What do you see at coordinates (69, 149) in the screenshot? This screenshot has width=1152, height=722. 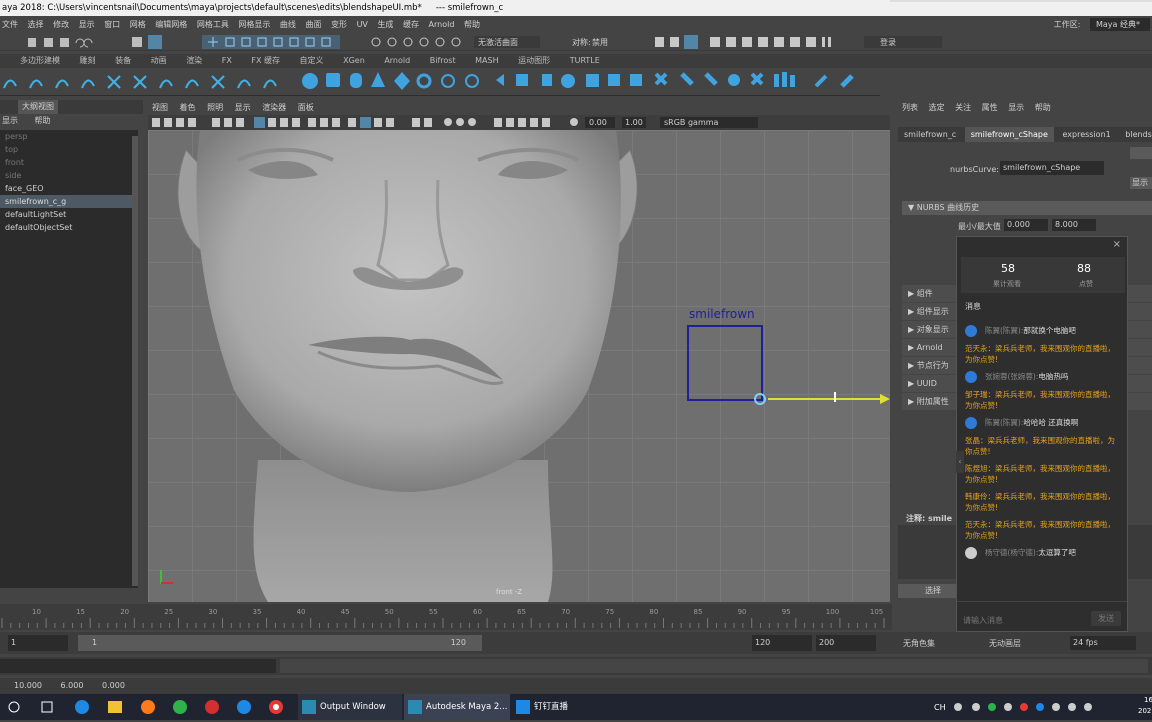 I see `outliner-item-top: top` at bounding box center [69, 149].